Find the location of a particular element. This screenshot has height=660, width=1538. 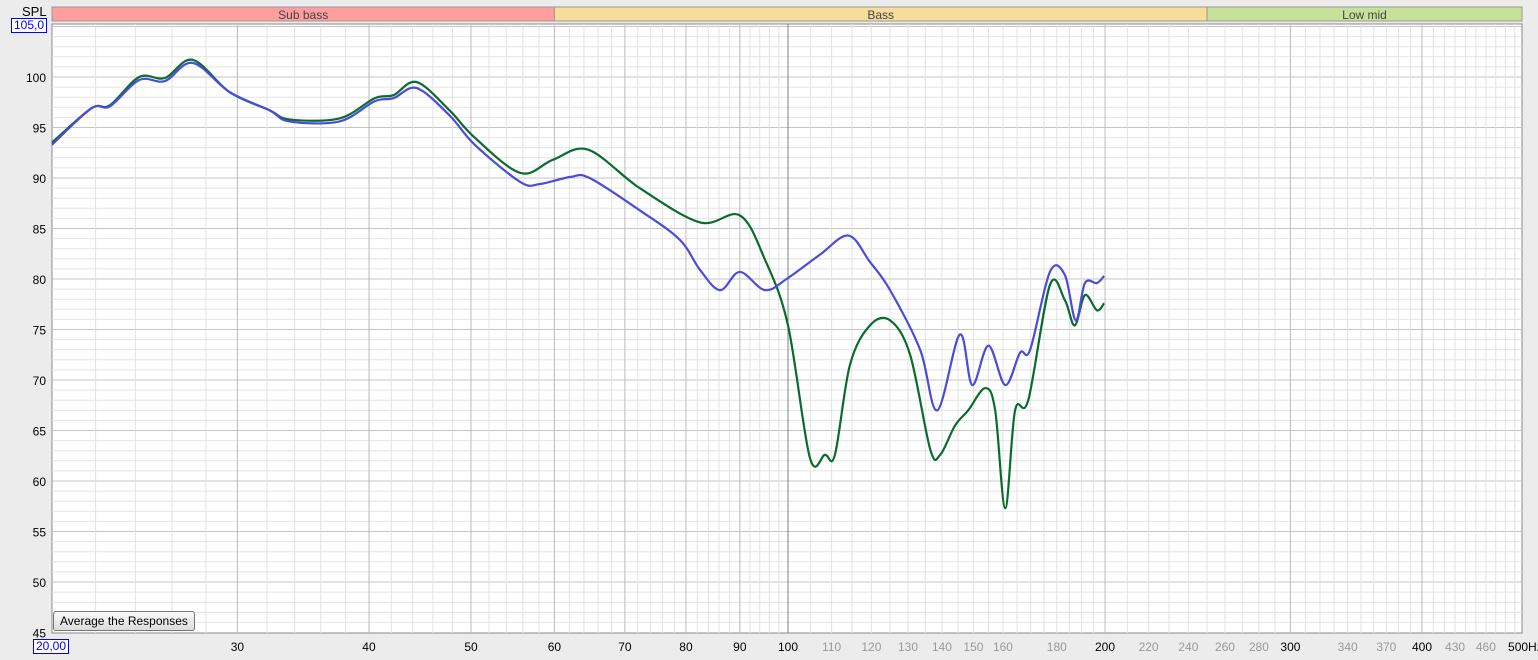

x-tick-label: 430 is located at coordinates (1455, 647).